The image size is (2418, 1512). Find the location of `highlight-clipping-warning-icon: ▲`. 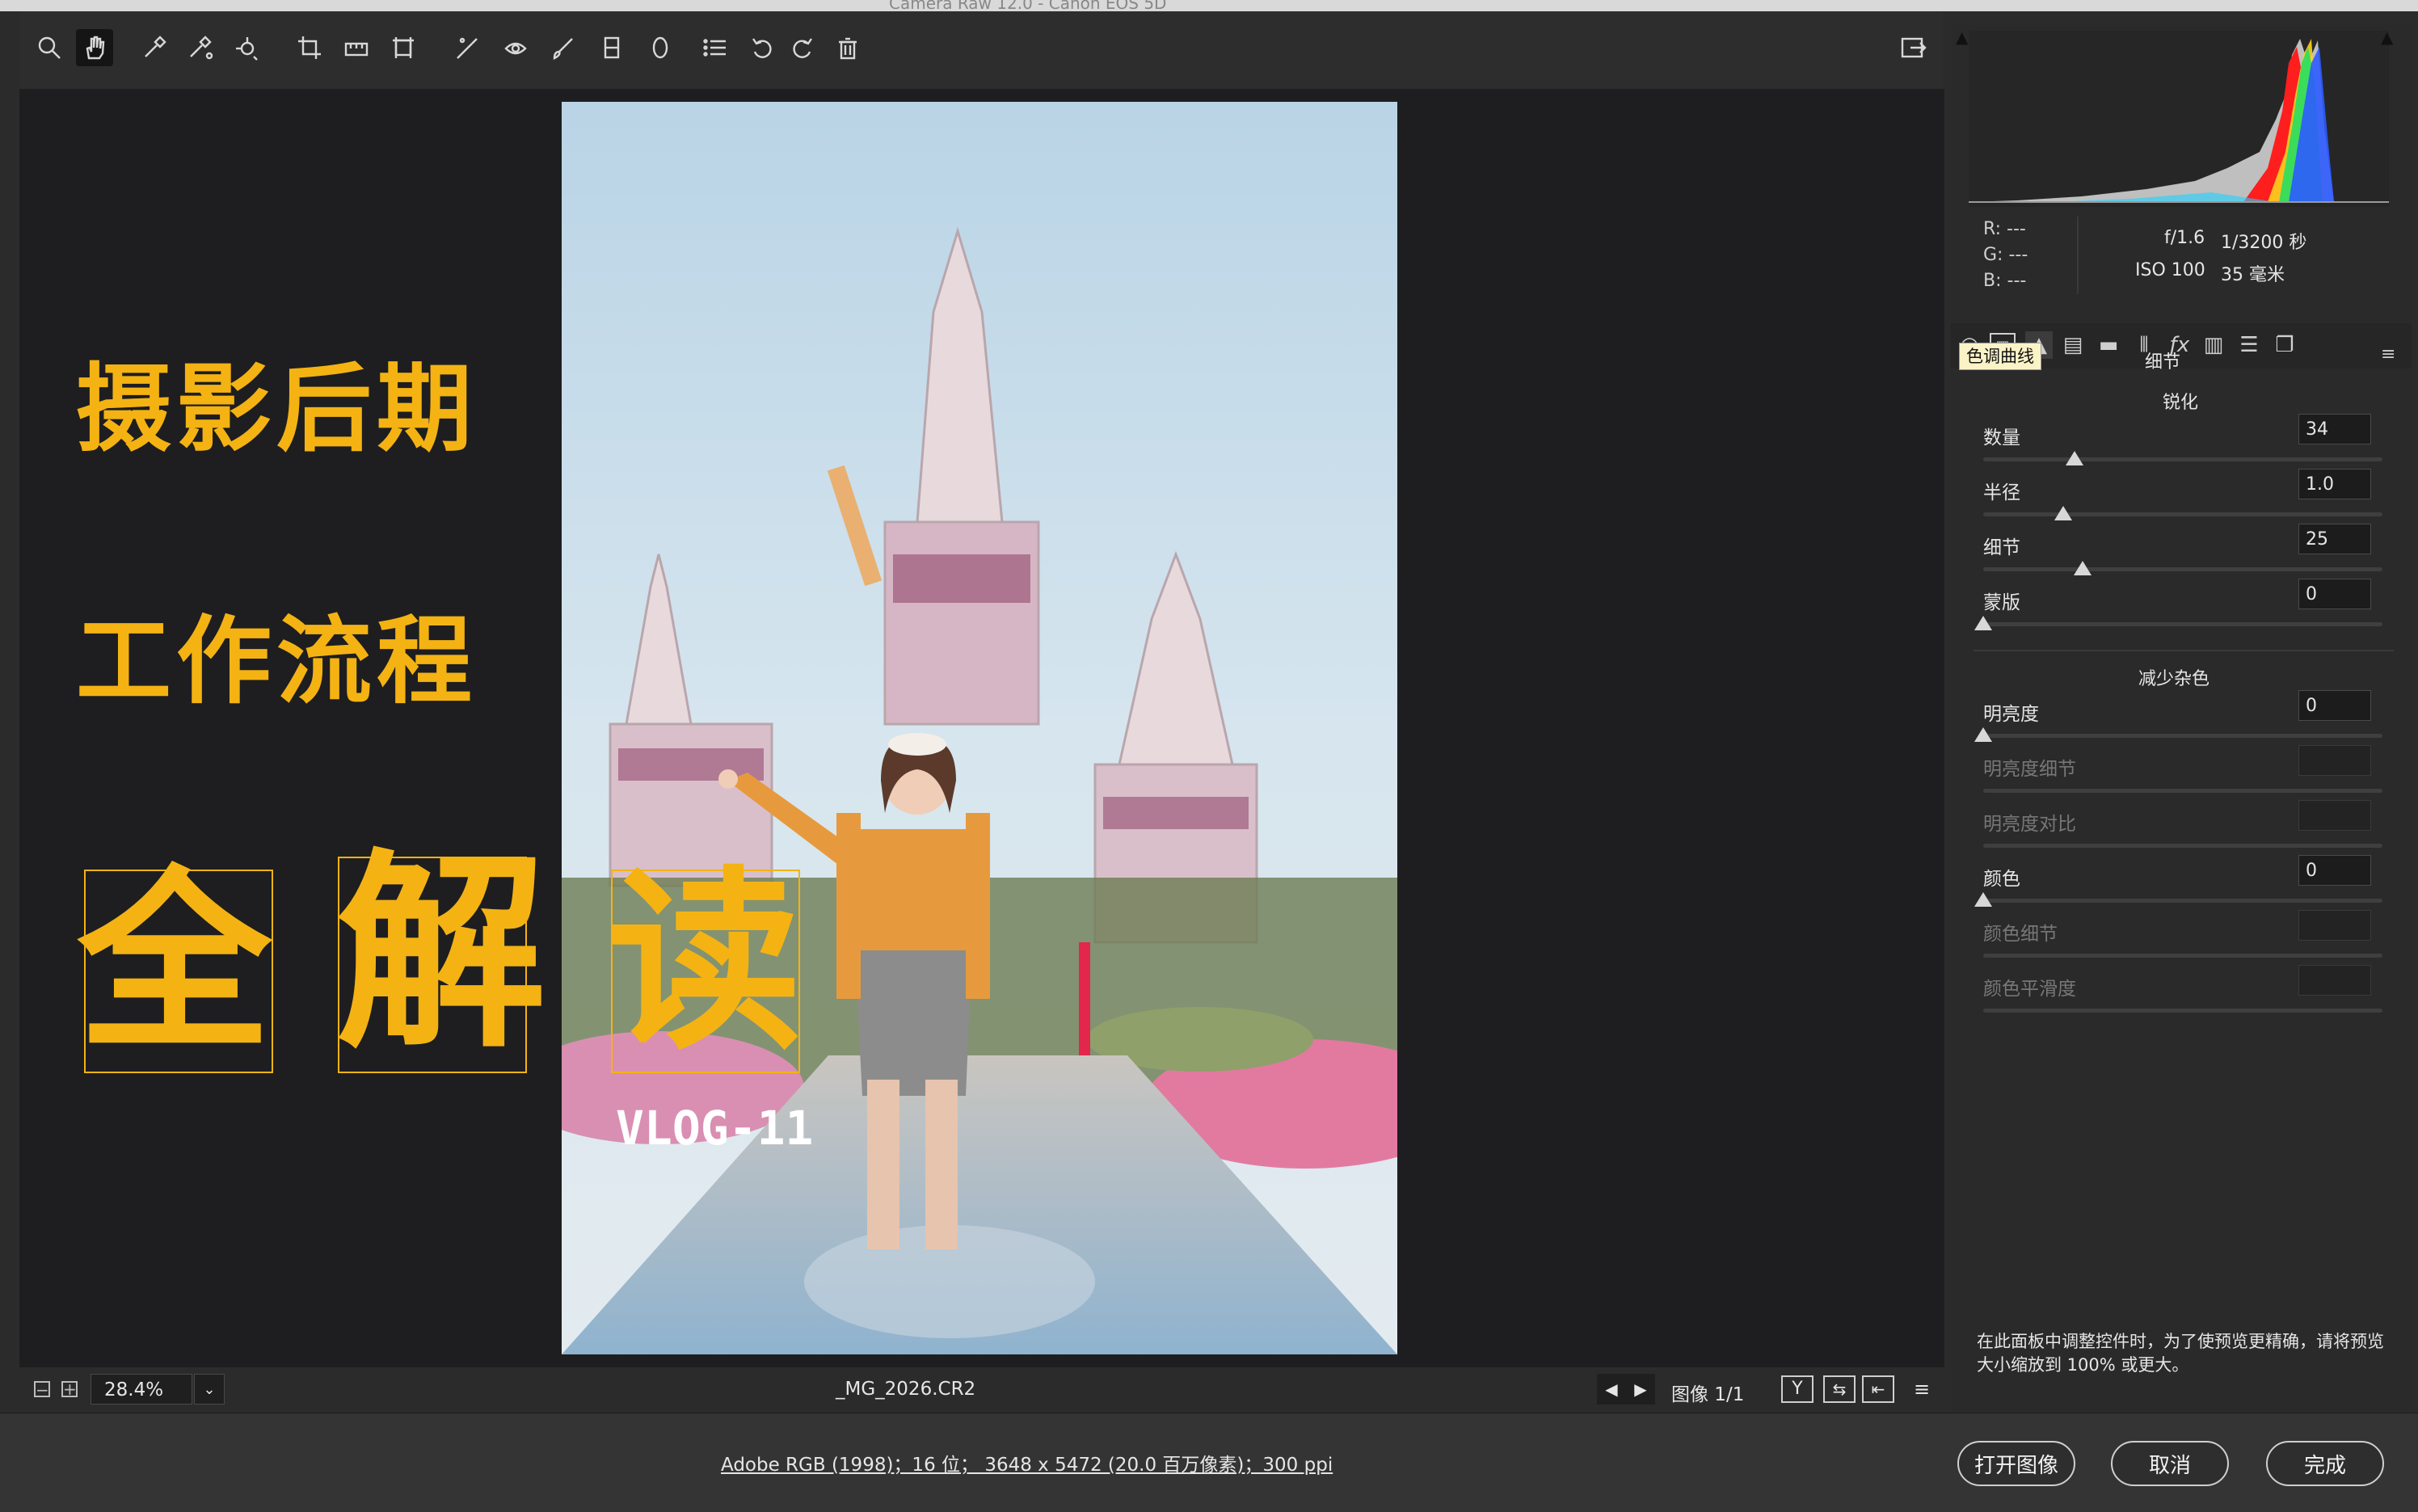

highlight-clipping-warning-icon: ▲ is located at coordinates (2387, 37).